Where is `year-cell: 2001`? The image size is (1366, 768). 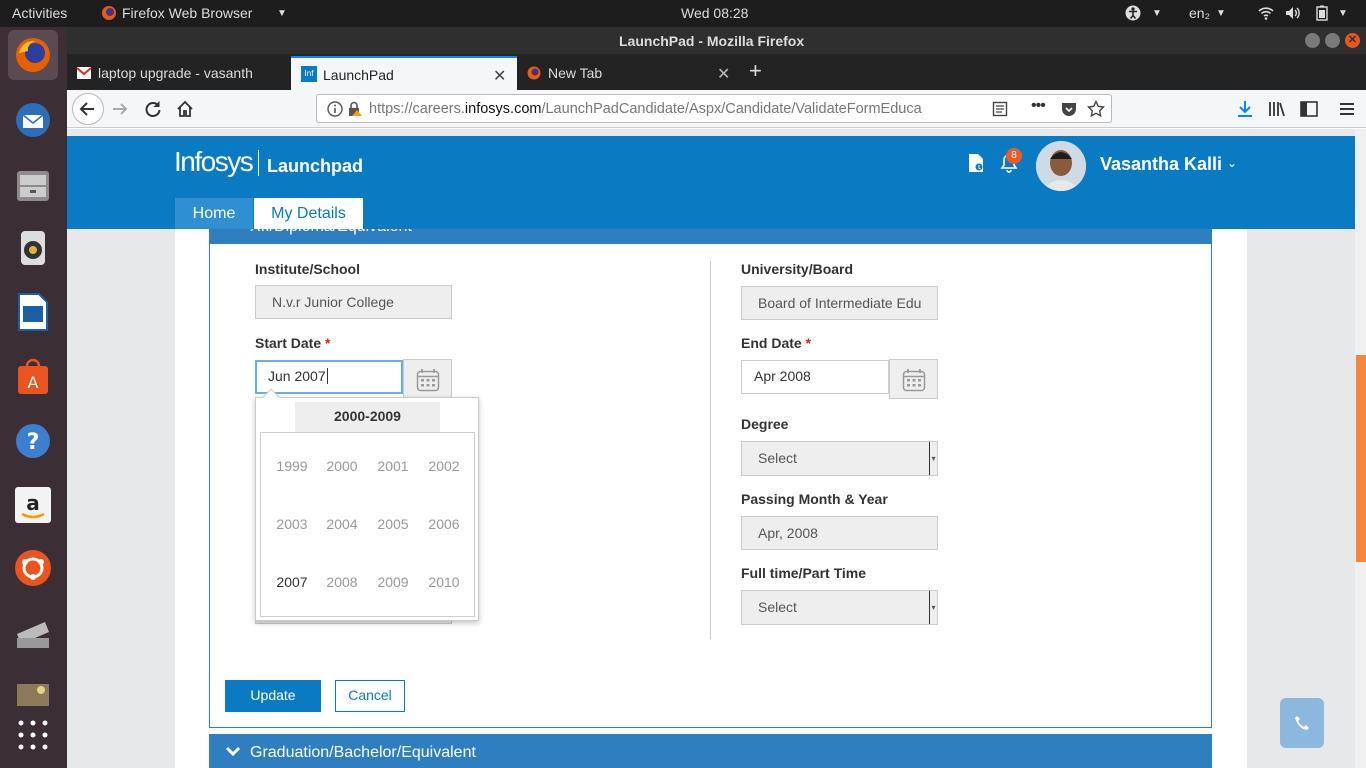
year-cell: 2001 is located at coordinates (393, 466).